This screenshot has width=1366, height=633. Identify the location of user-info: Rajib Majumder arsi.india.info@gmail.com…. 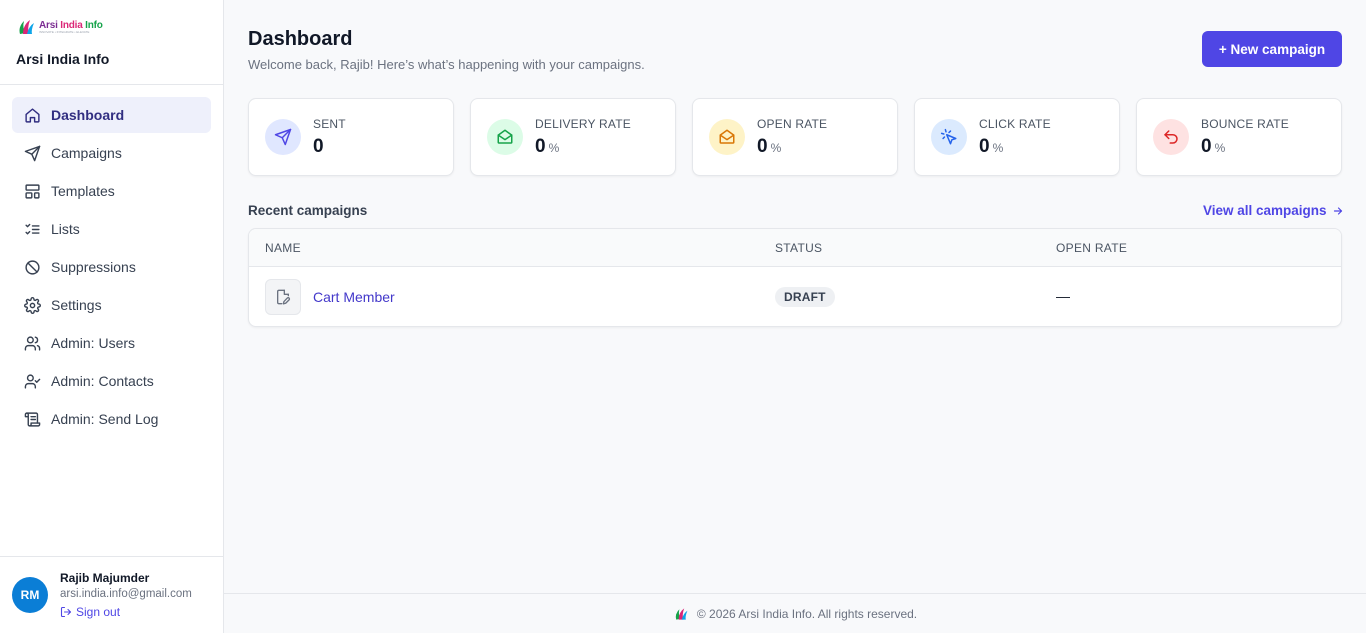
(126, 602).